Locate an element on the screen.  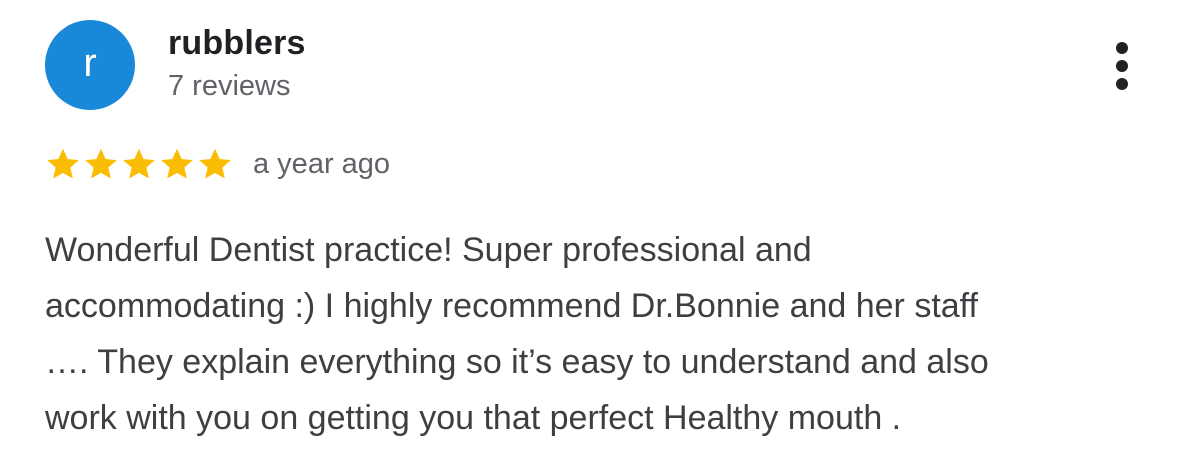
more-options-button is located at coordinates (1122, 66).